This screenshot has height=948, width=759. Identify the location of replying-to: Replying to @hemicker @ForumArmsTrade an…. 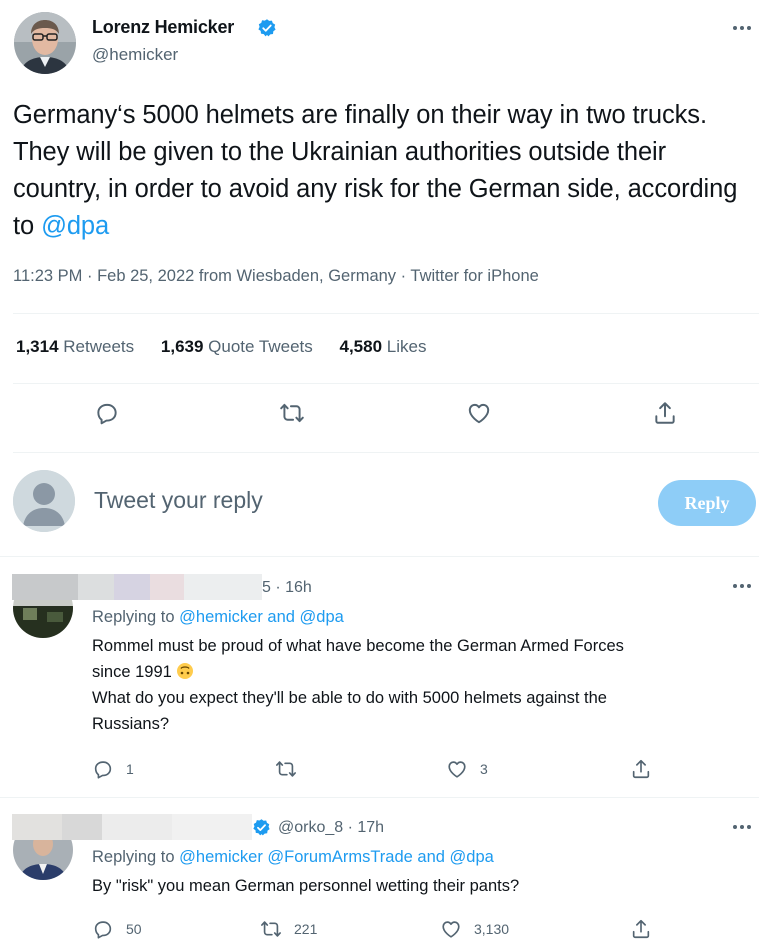
(293, 857).